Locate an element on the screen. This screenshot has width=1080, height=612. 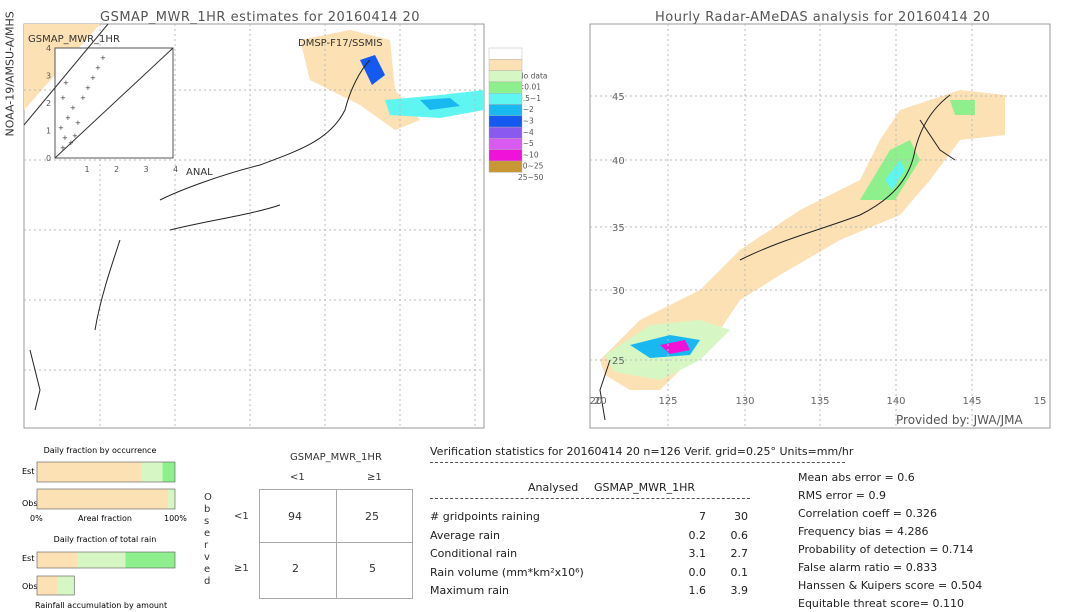
cell-misses: 2 is located at coordinates (295, 568).